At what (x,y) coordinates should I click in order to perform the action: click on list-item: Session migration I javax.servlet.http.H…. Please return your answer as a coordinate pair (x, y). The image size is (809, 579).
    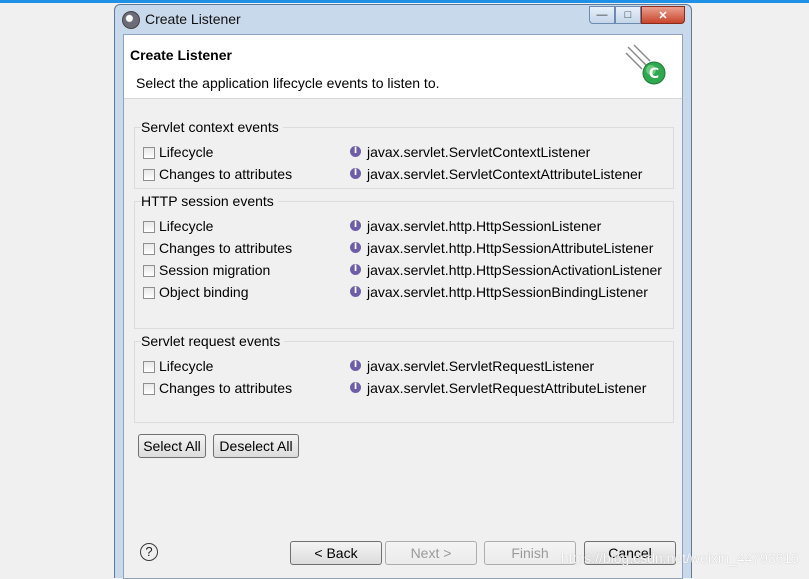
    Looking at the image, I should click on (408, 271).